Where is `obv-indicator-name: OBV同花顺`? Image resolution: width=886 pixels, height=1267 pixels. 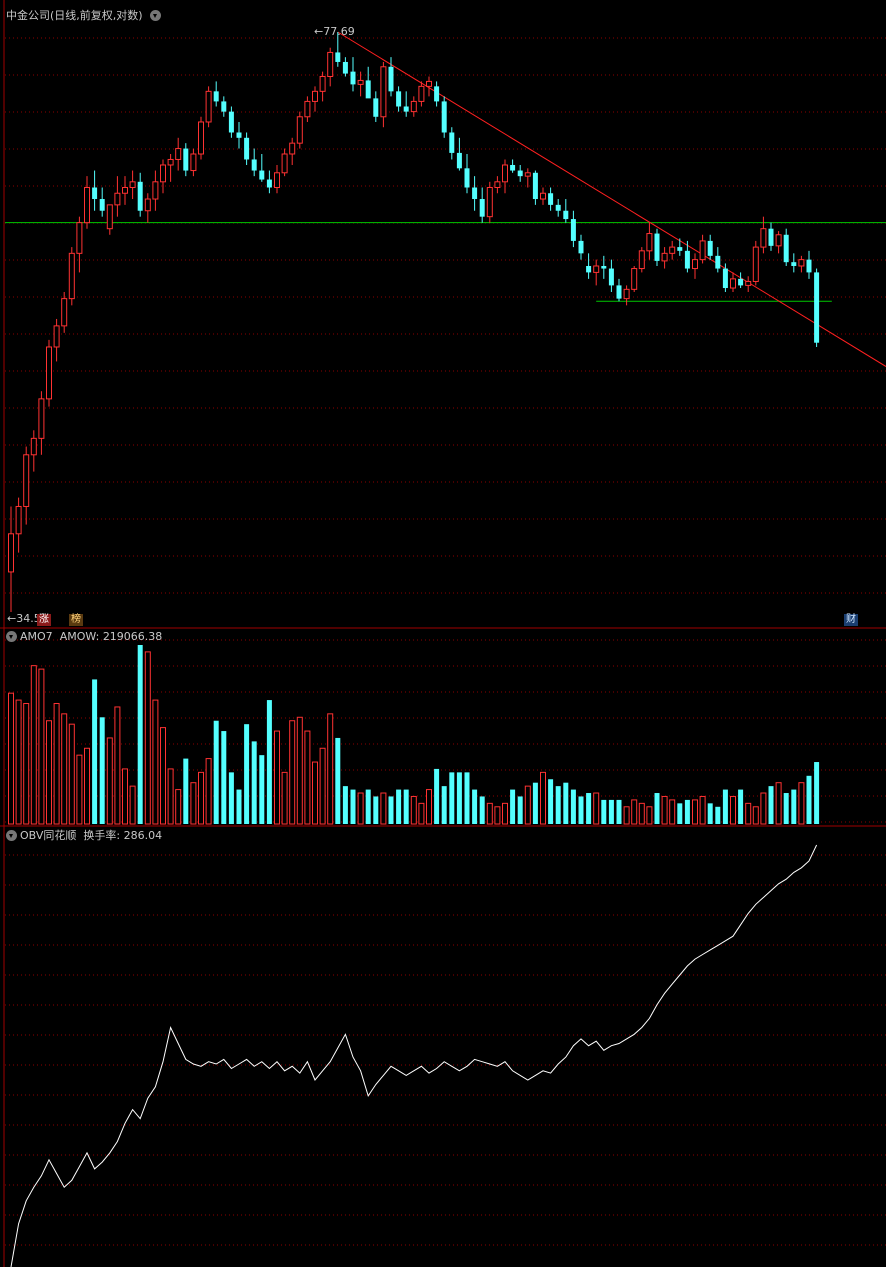
obv-indicator-name: OBV同花顺 is located at coordinates (48, 835).